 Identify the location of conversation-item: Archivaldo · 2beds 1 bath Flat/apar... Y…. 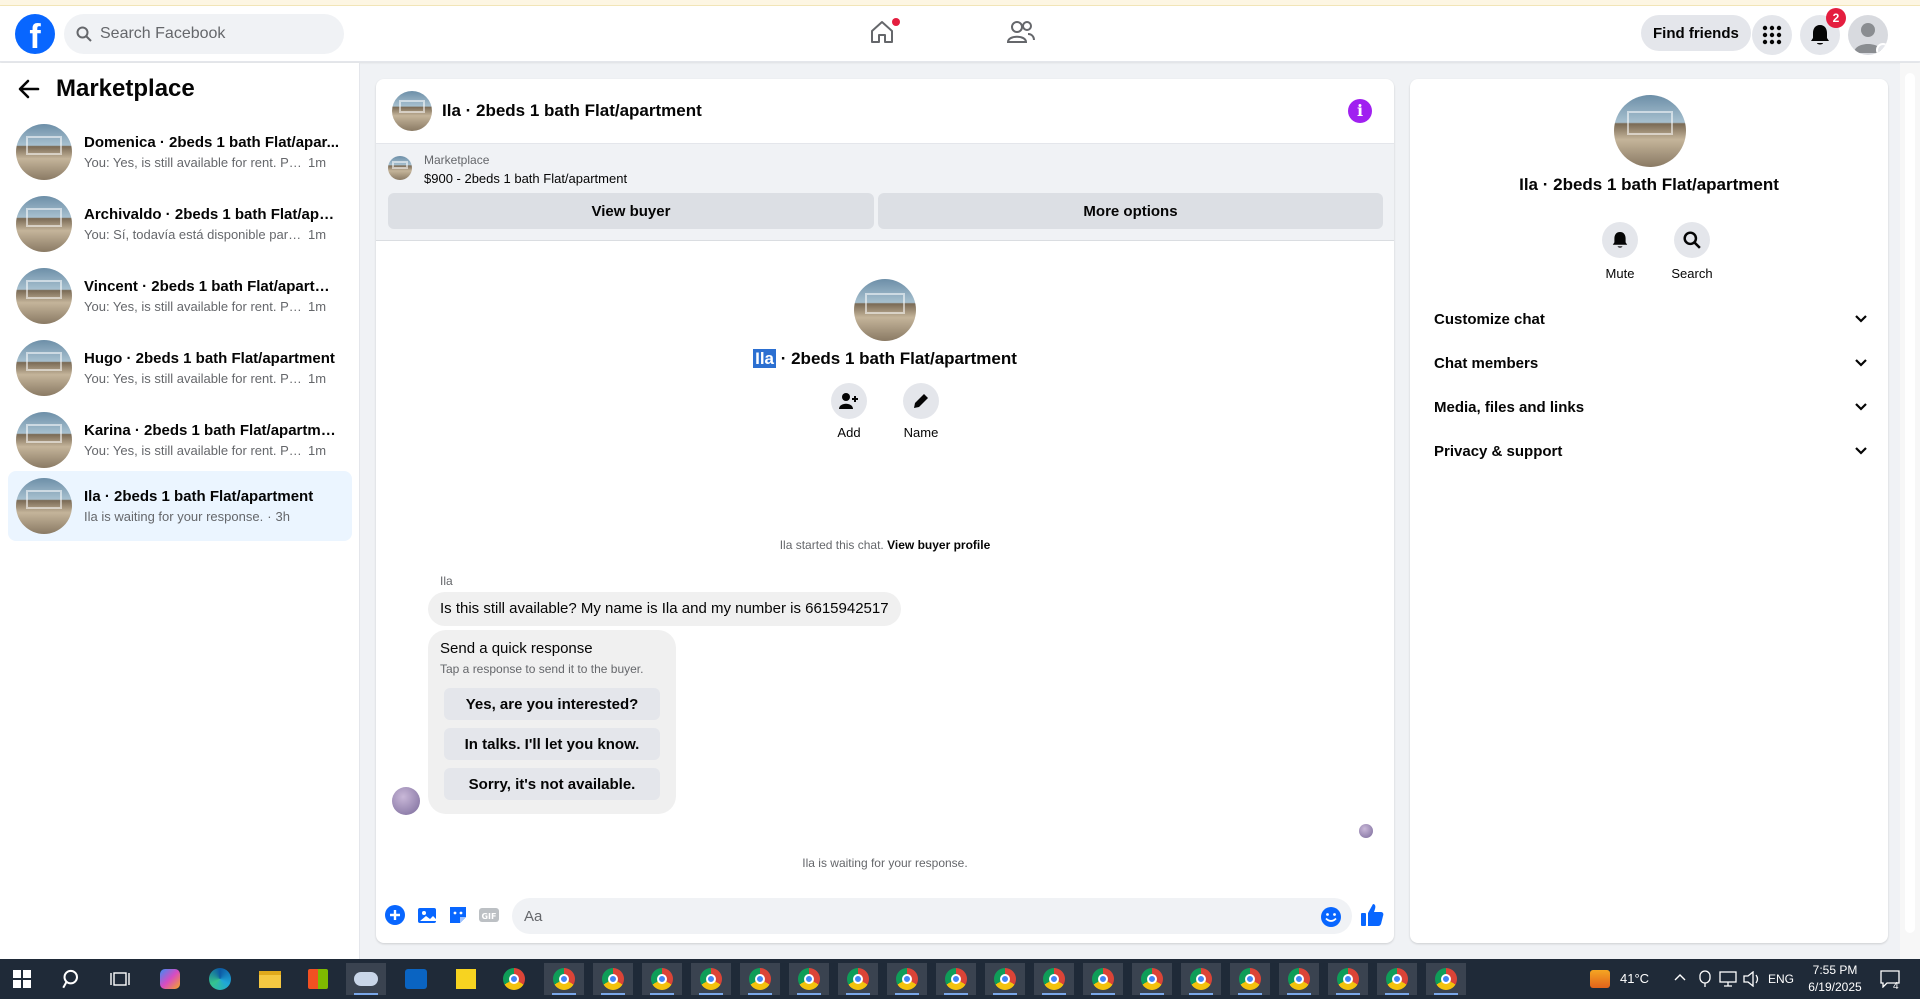
(180, 224).